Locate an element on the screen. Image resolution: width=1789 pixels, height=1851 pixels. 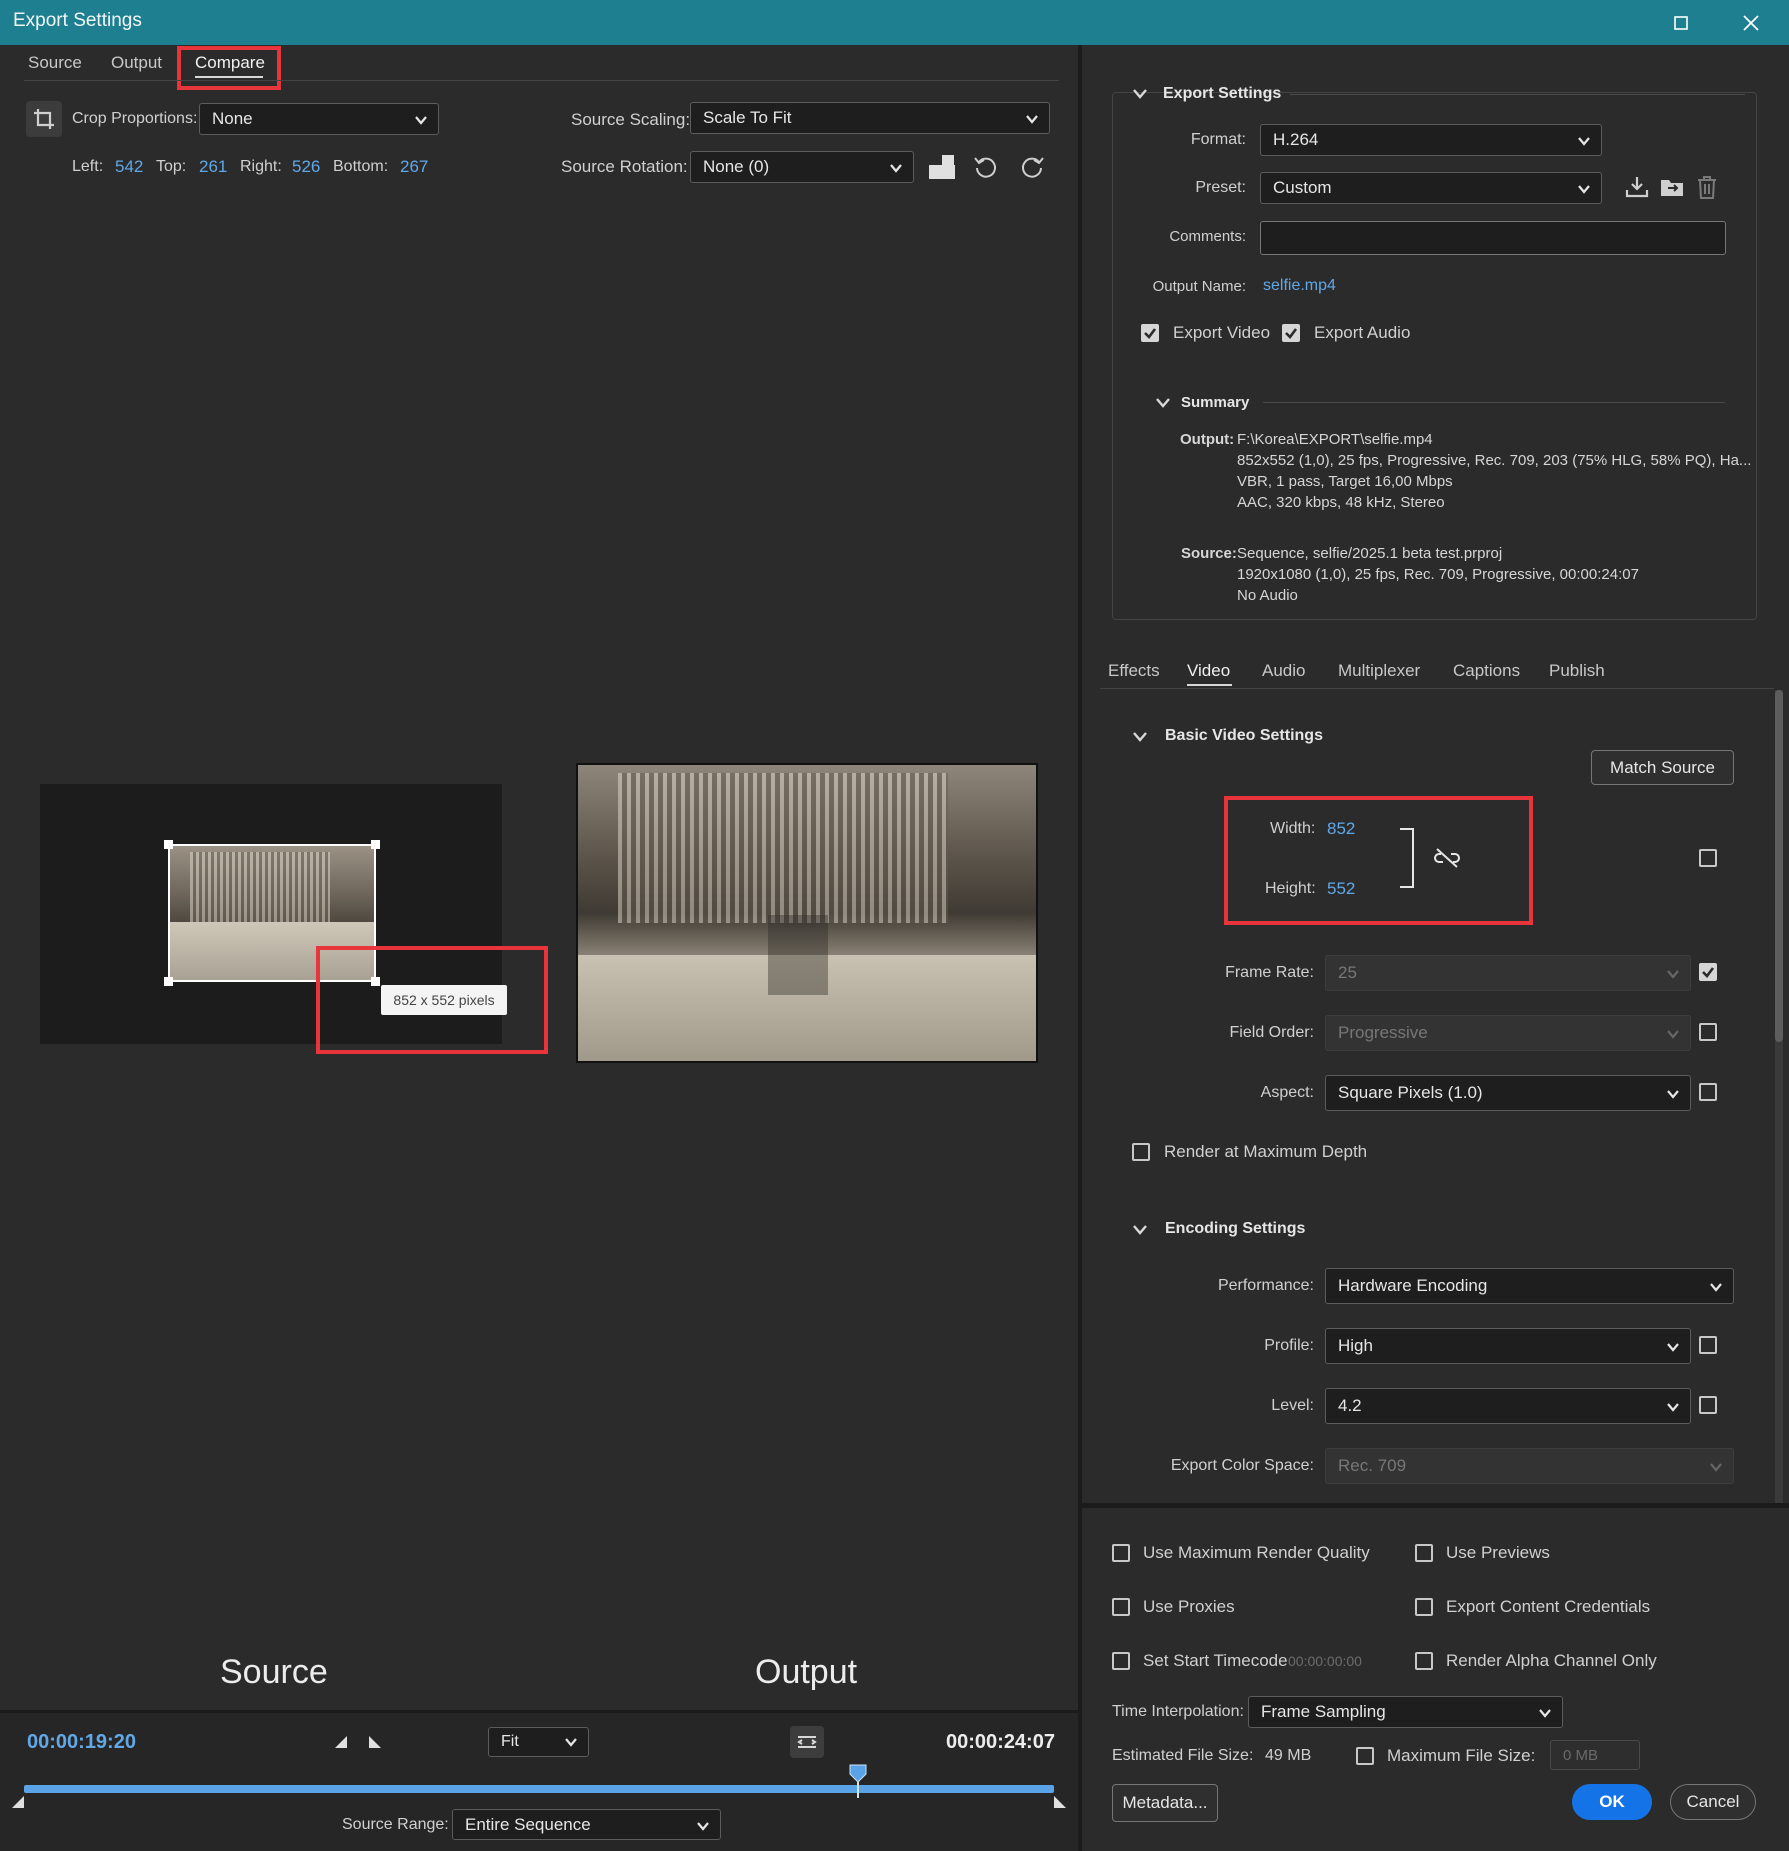
collapse-basic-video is located at coordinates (1140, 737).